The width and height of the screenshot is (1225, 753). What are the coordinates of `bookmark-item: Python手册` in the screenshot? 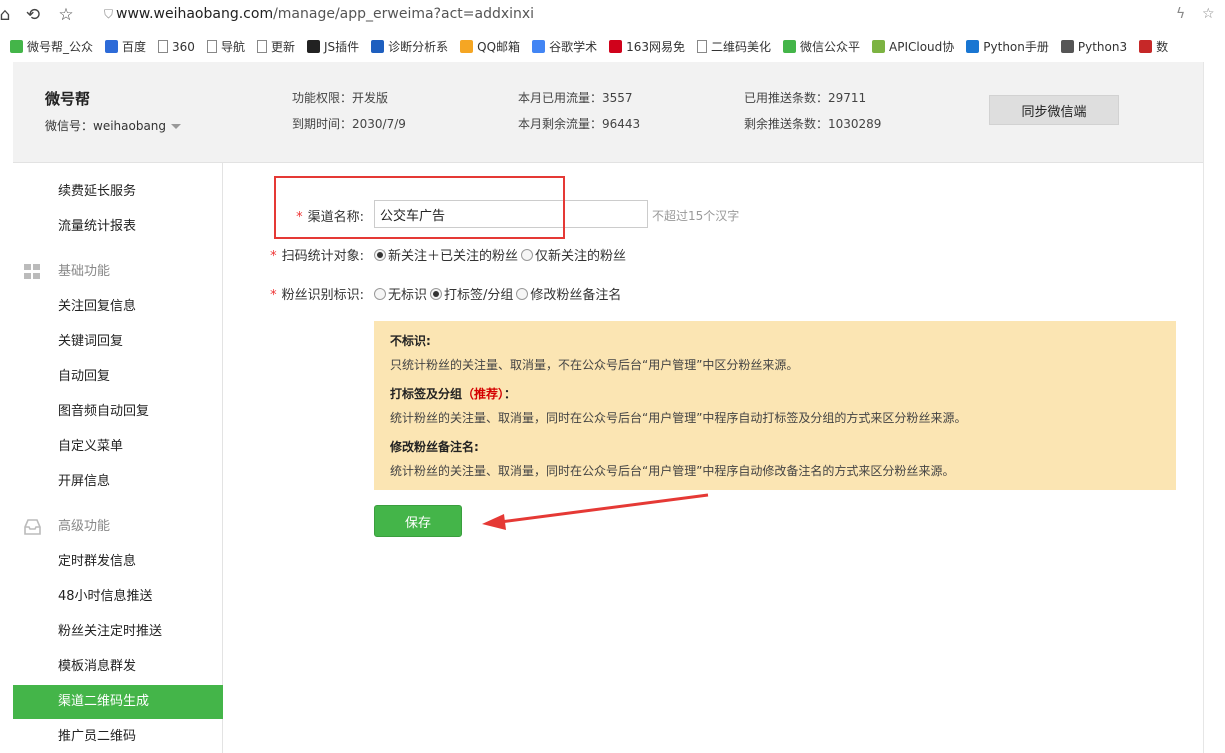 It's located at (1007, 46).